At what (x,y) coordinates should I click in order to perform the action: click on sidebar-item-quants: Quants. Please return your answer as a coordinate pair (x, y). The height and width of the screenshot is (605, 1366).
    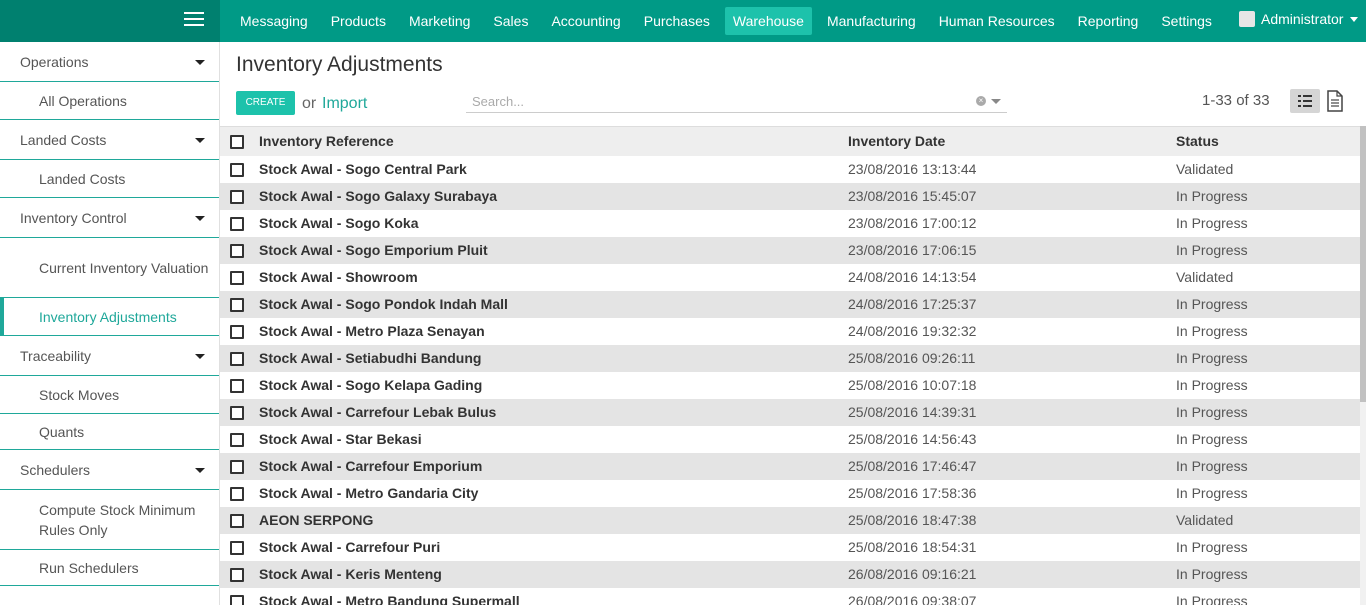
    Looking at the image, I should click on (109, 432).